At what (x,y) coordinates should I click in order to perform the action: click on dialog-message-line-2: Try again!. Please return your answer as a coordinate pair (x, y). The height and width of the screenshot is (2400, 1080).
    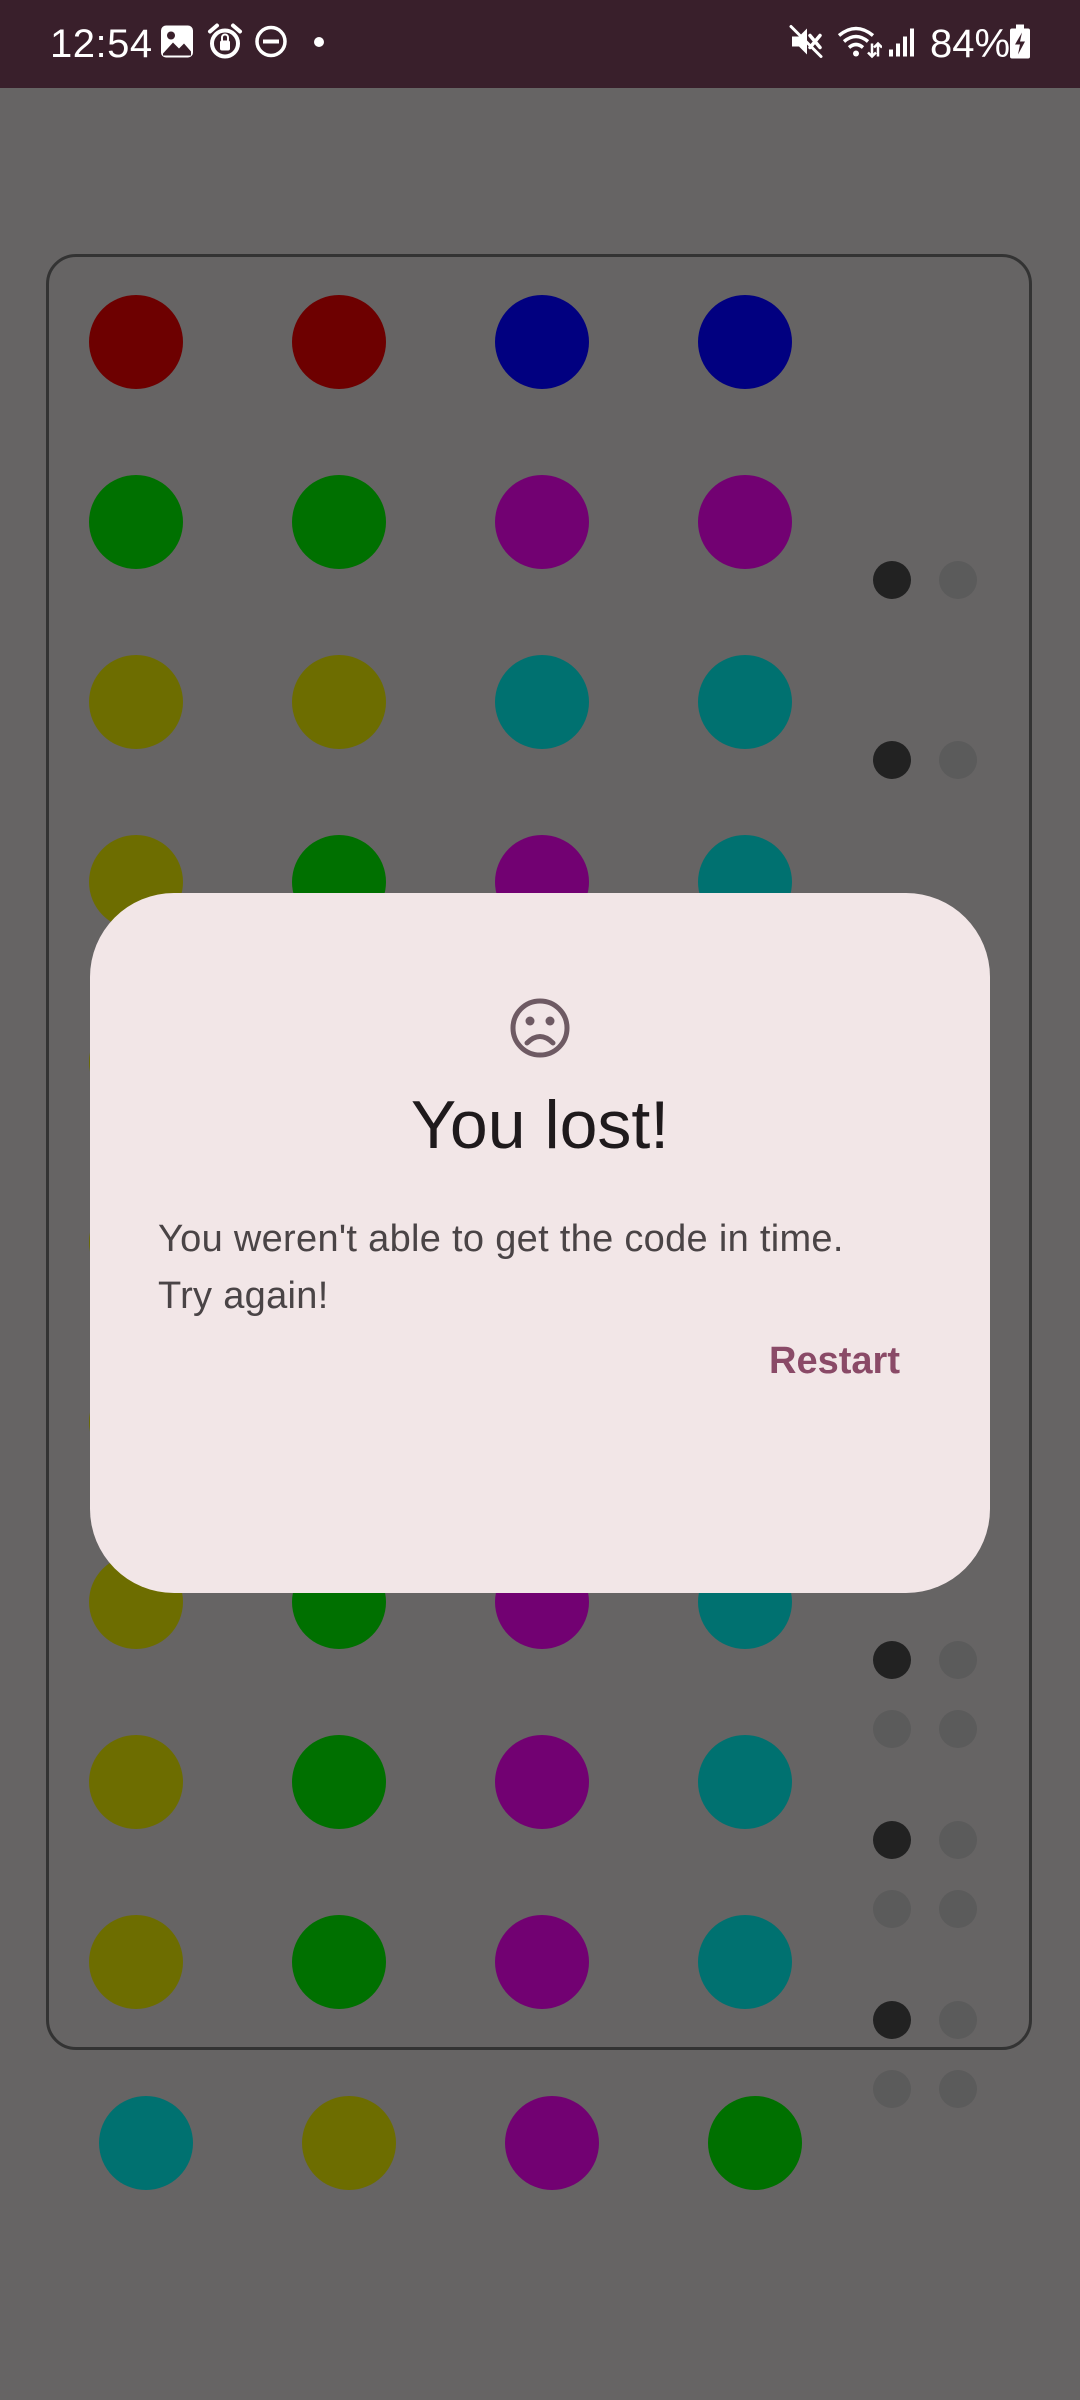
    Looking at the image, I should click on (243, 1296).